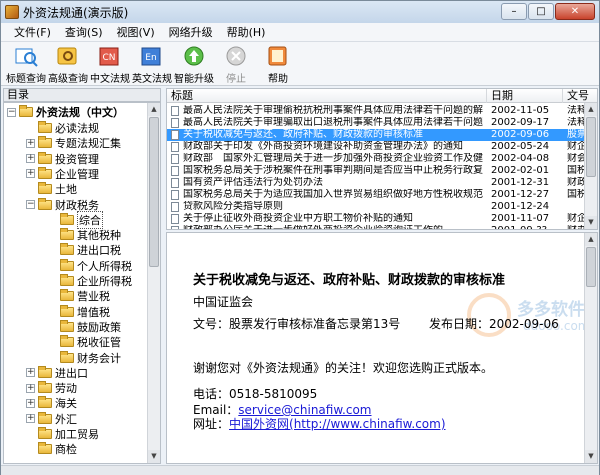 The image size is (600, 475). Describe the element at coordinates (136, 32) in the screenshot. I see `menu-view: 视图(V)` at that location.